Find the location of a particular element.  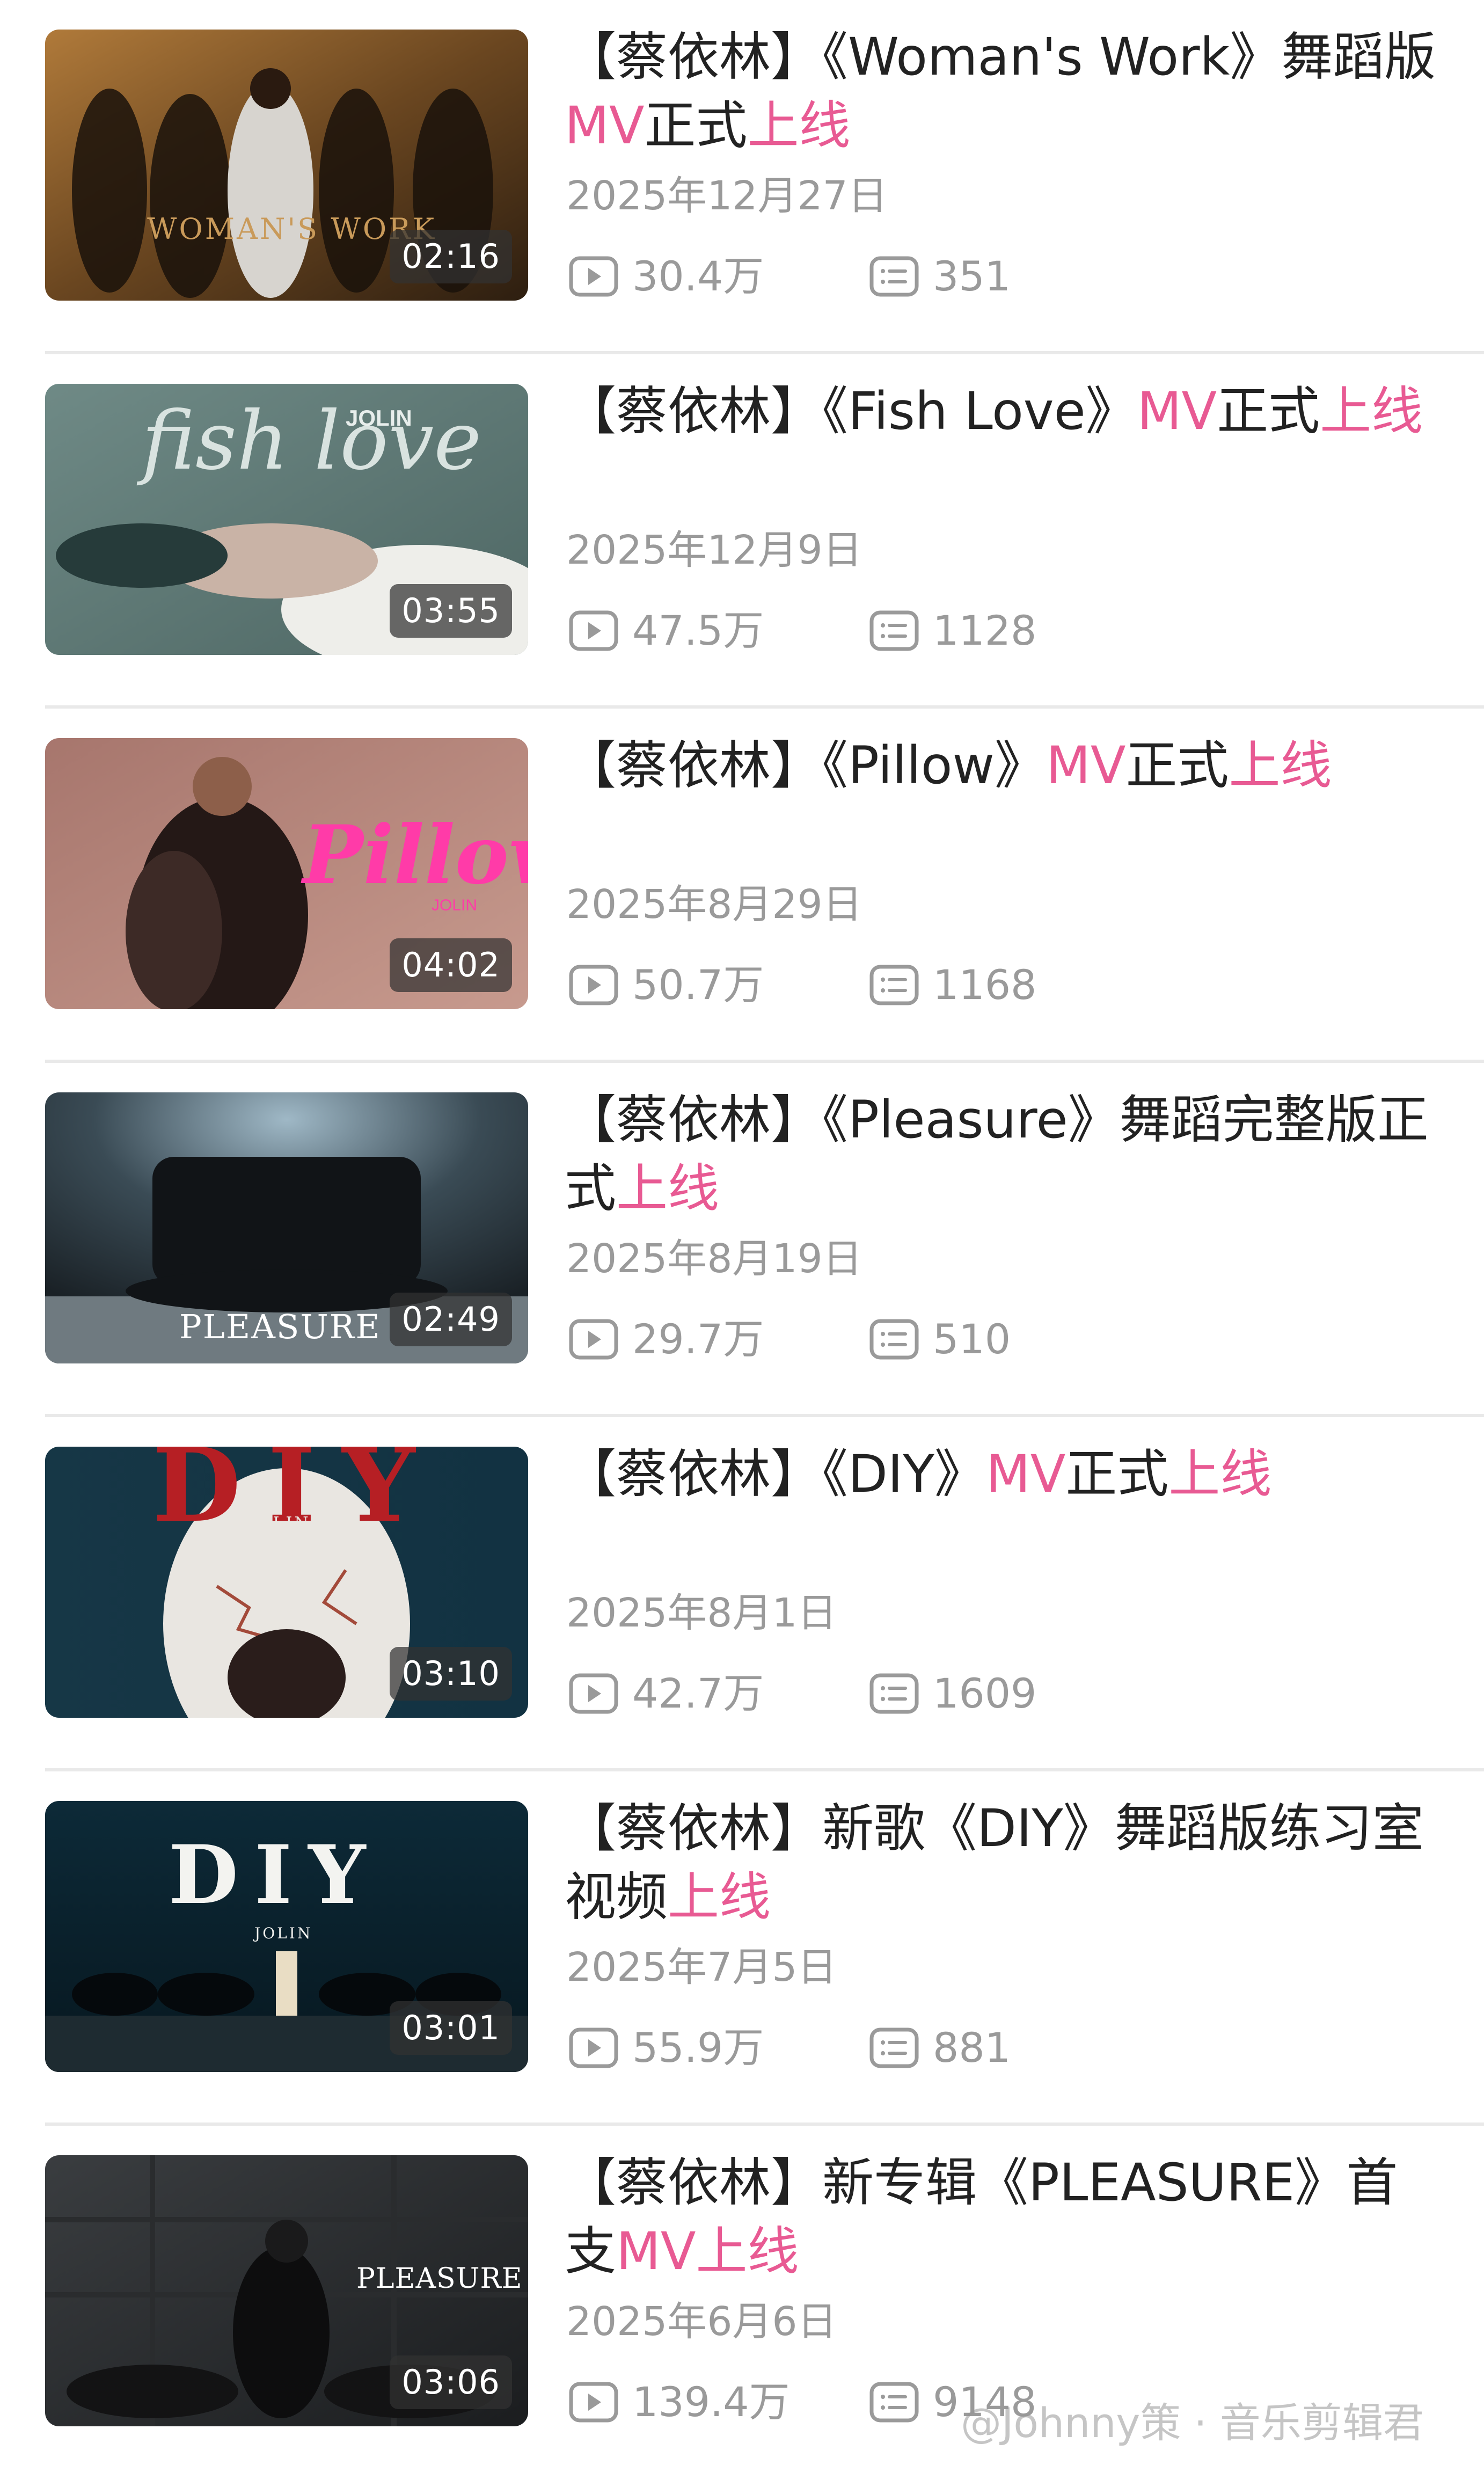

view-count-value: 30.4万 is located at coordinates (698, 276).